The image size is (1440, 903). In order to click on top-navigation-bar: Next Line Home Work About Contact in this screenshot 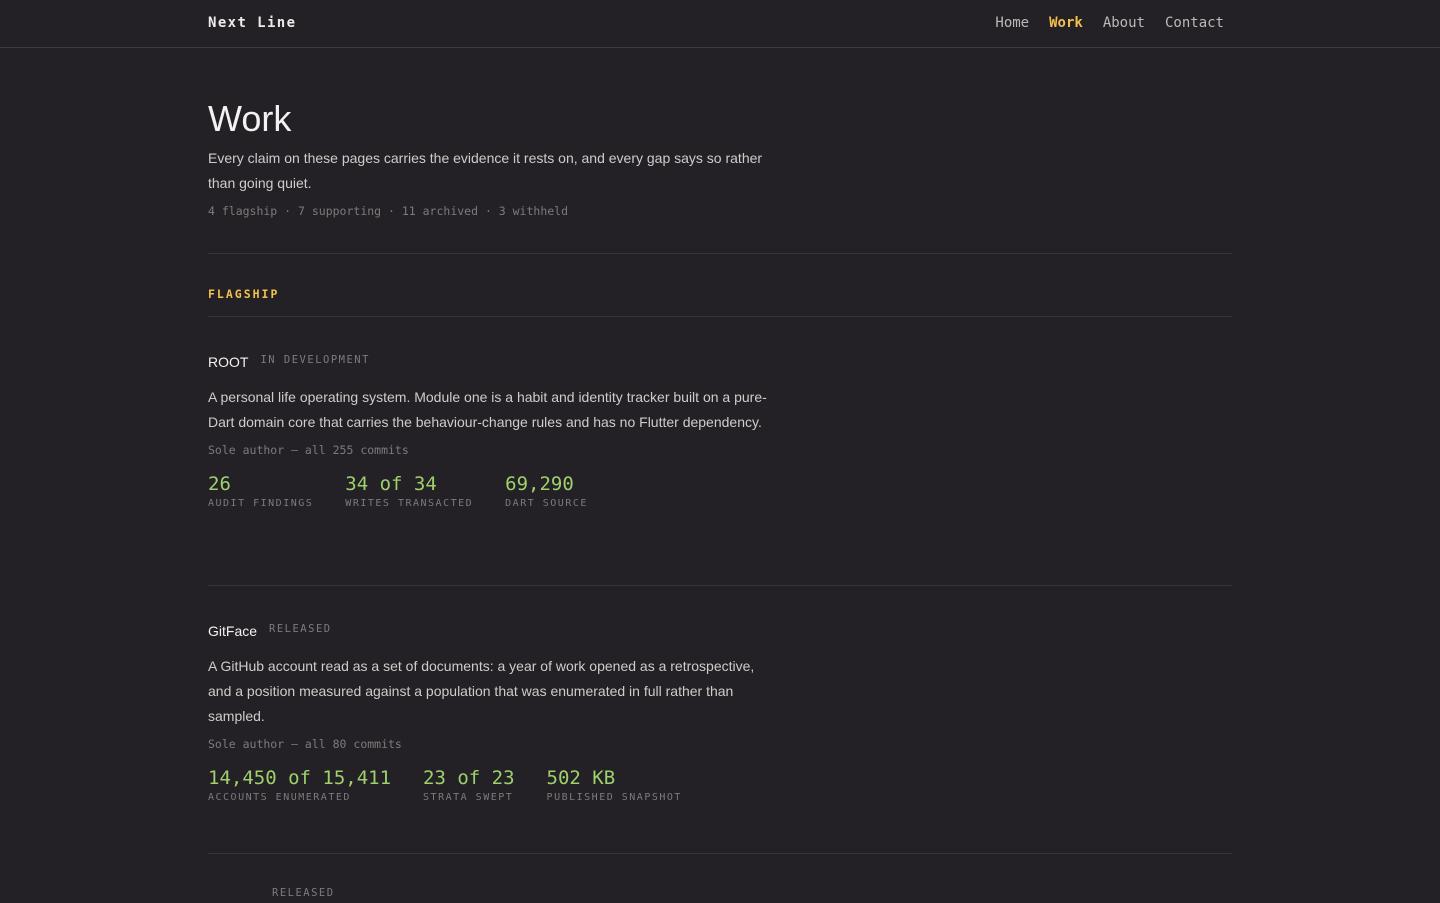, I will do `click(720, 24)`.